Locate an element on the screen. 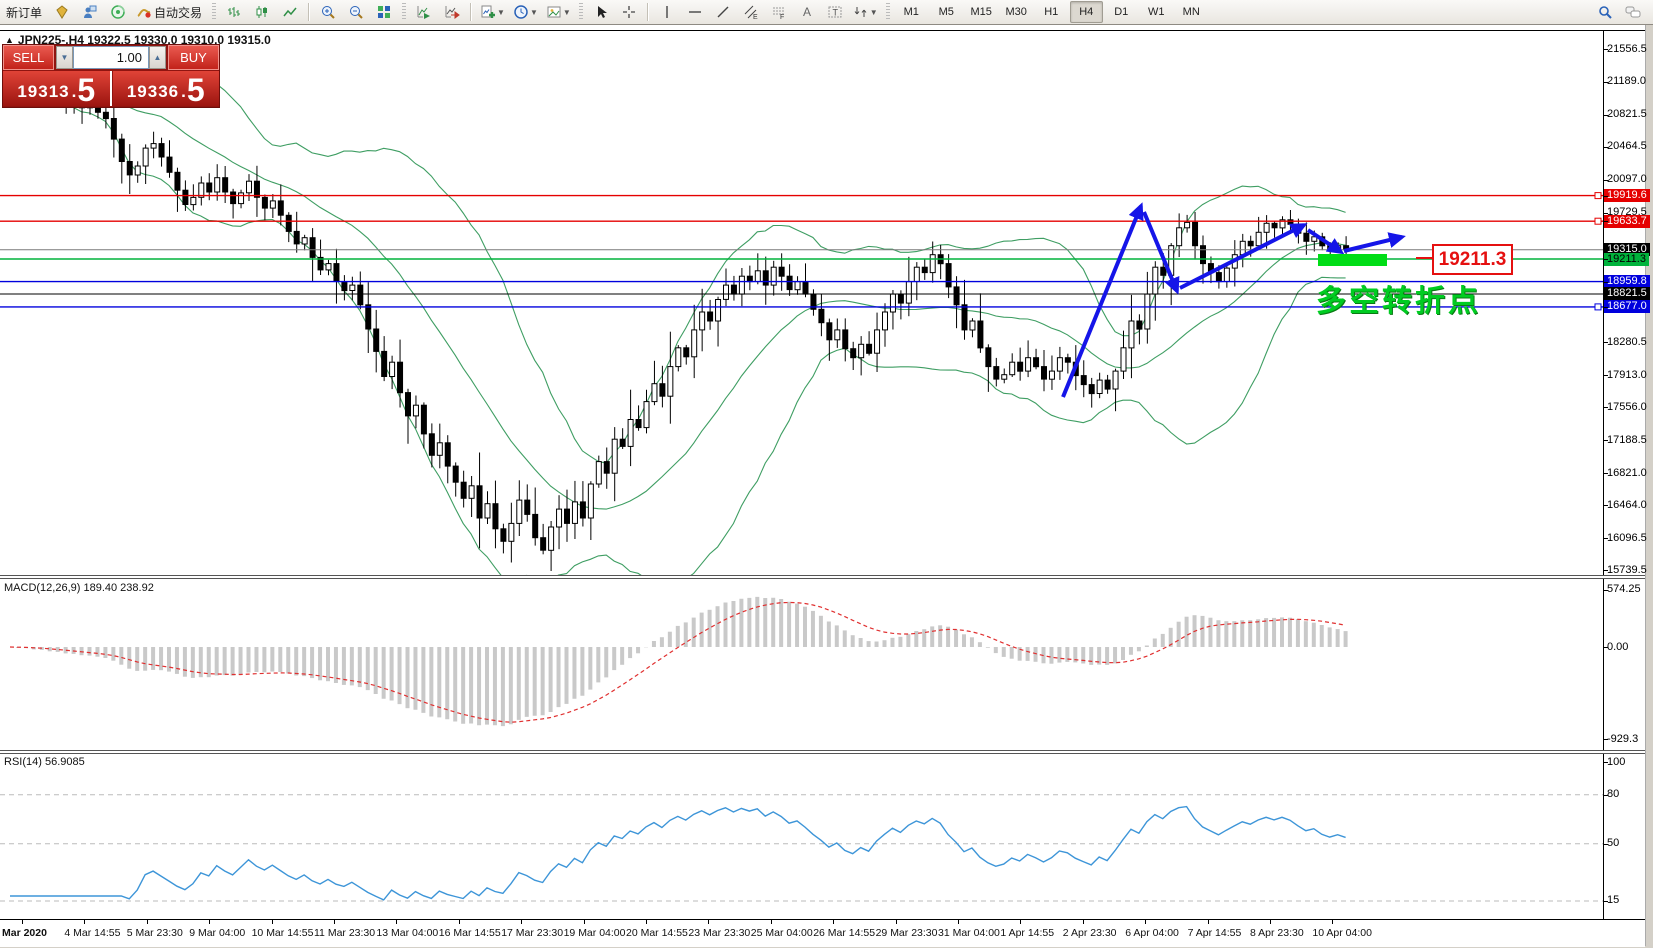  zoom-out-button is located at coordinates (356, 12).